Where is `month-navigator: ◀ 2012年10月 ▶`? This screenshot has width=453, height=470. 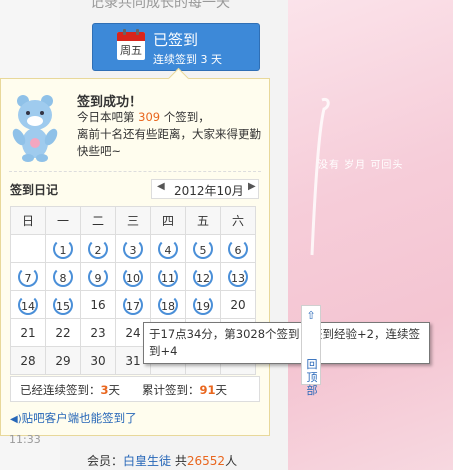
month-navigator: ◀ 2012年10月 ▶ is located at coordinates (205, 189).